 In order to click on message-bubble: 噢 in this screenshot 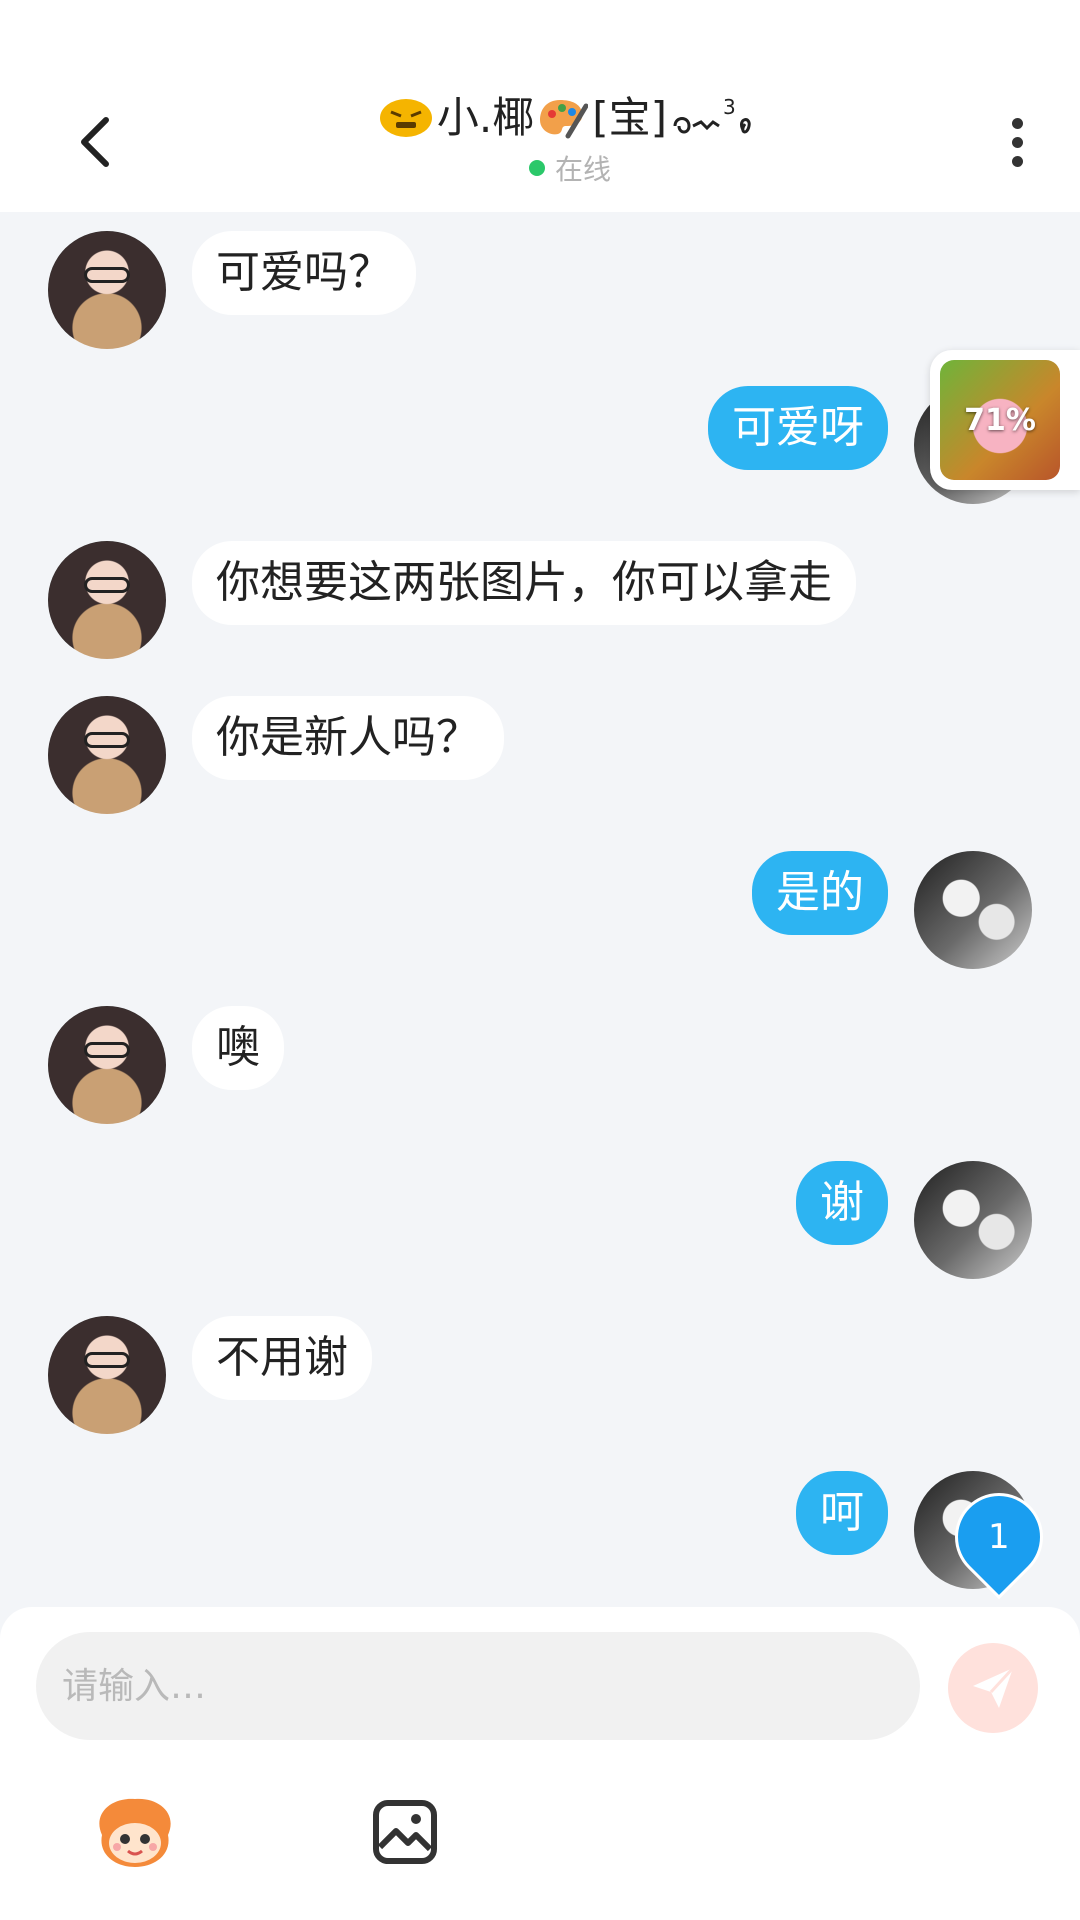, I will do `click(238, 1048)`.